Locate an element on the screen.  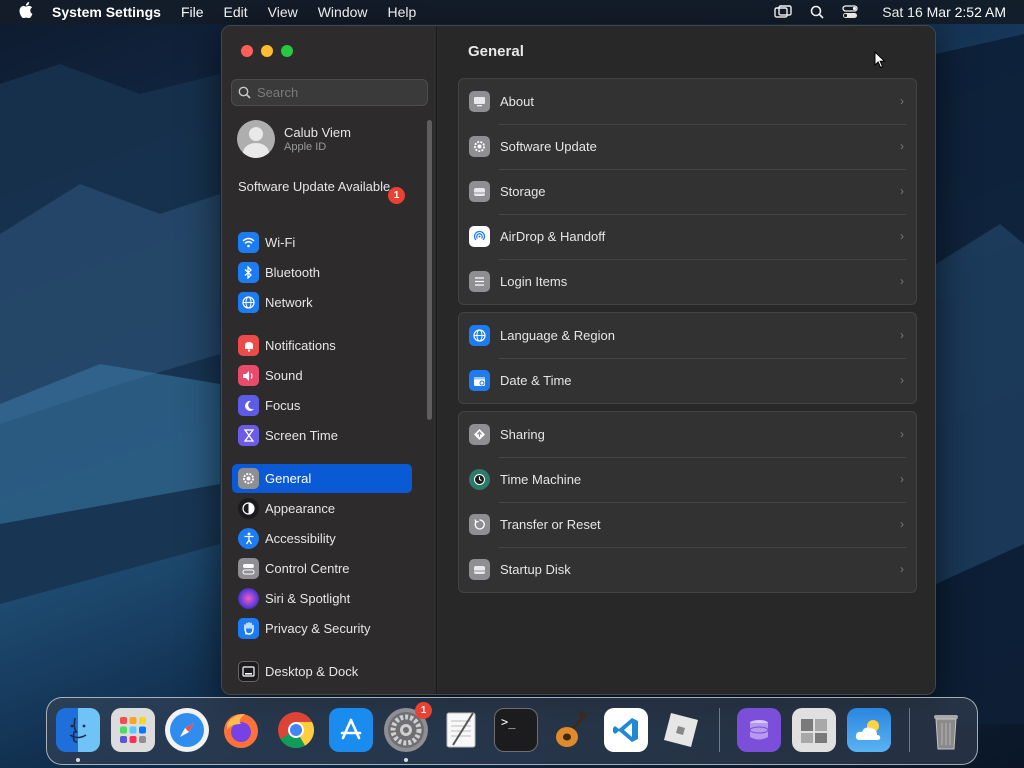
menu-file: File is located at coordinates (192, 12).